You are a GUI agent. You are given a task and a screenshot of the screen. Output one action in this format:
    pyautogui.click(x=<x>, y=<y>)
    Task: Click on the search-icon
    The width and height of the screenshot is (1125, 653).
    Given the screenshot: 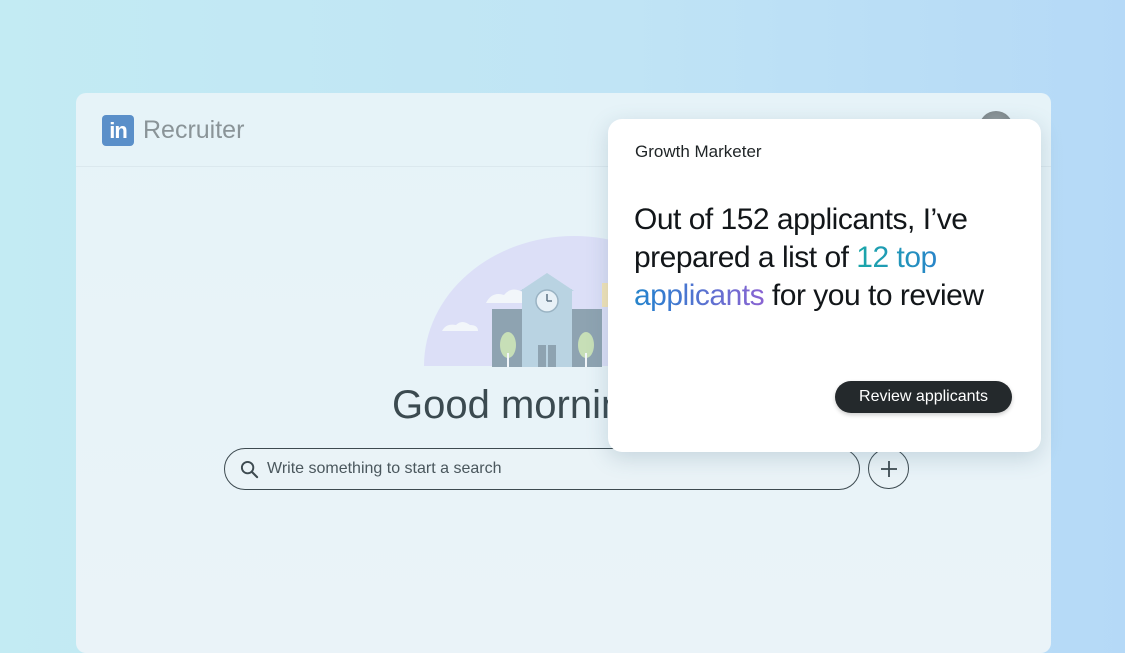 What is the action you would take?
    pyautogui.click(x=249, y=469)
    